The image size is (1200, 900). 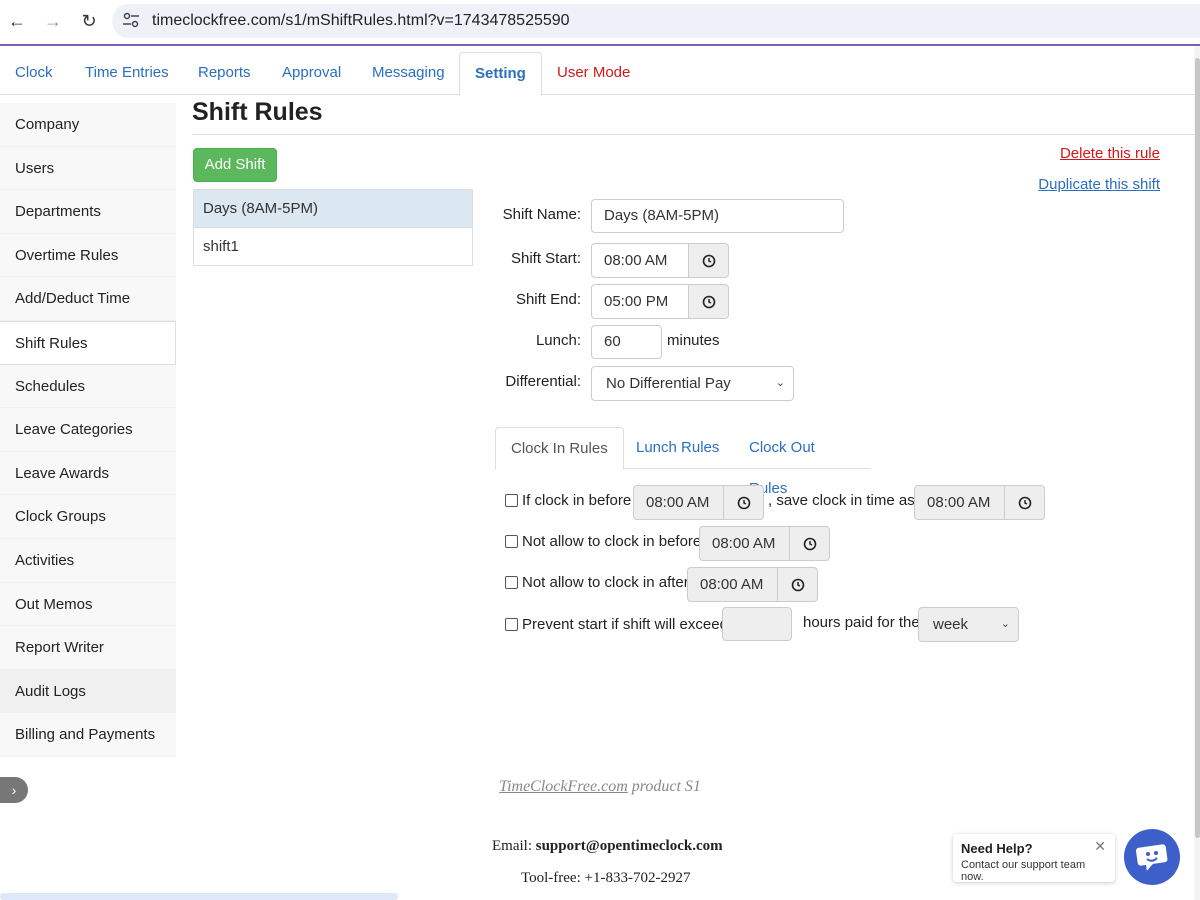 What do you see at coordinates (511, 624) in the screenshot?
I see `rule4-checkbox` at bounding box center [511, 624].